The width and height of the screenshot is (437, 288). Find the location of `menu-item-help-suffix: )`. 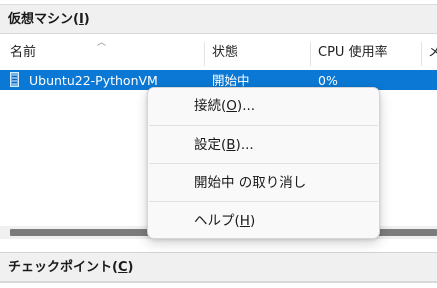

menu-item-help-suffix: ) is located at coordinates (252, 221).